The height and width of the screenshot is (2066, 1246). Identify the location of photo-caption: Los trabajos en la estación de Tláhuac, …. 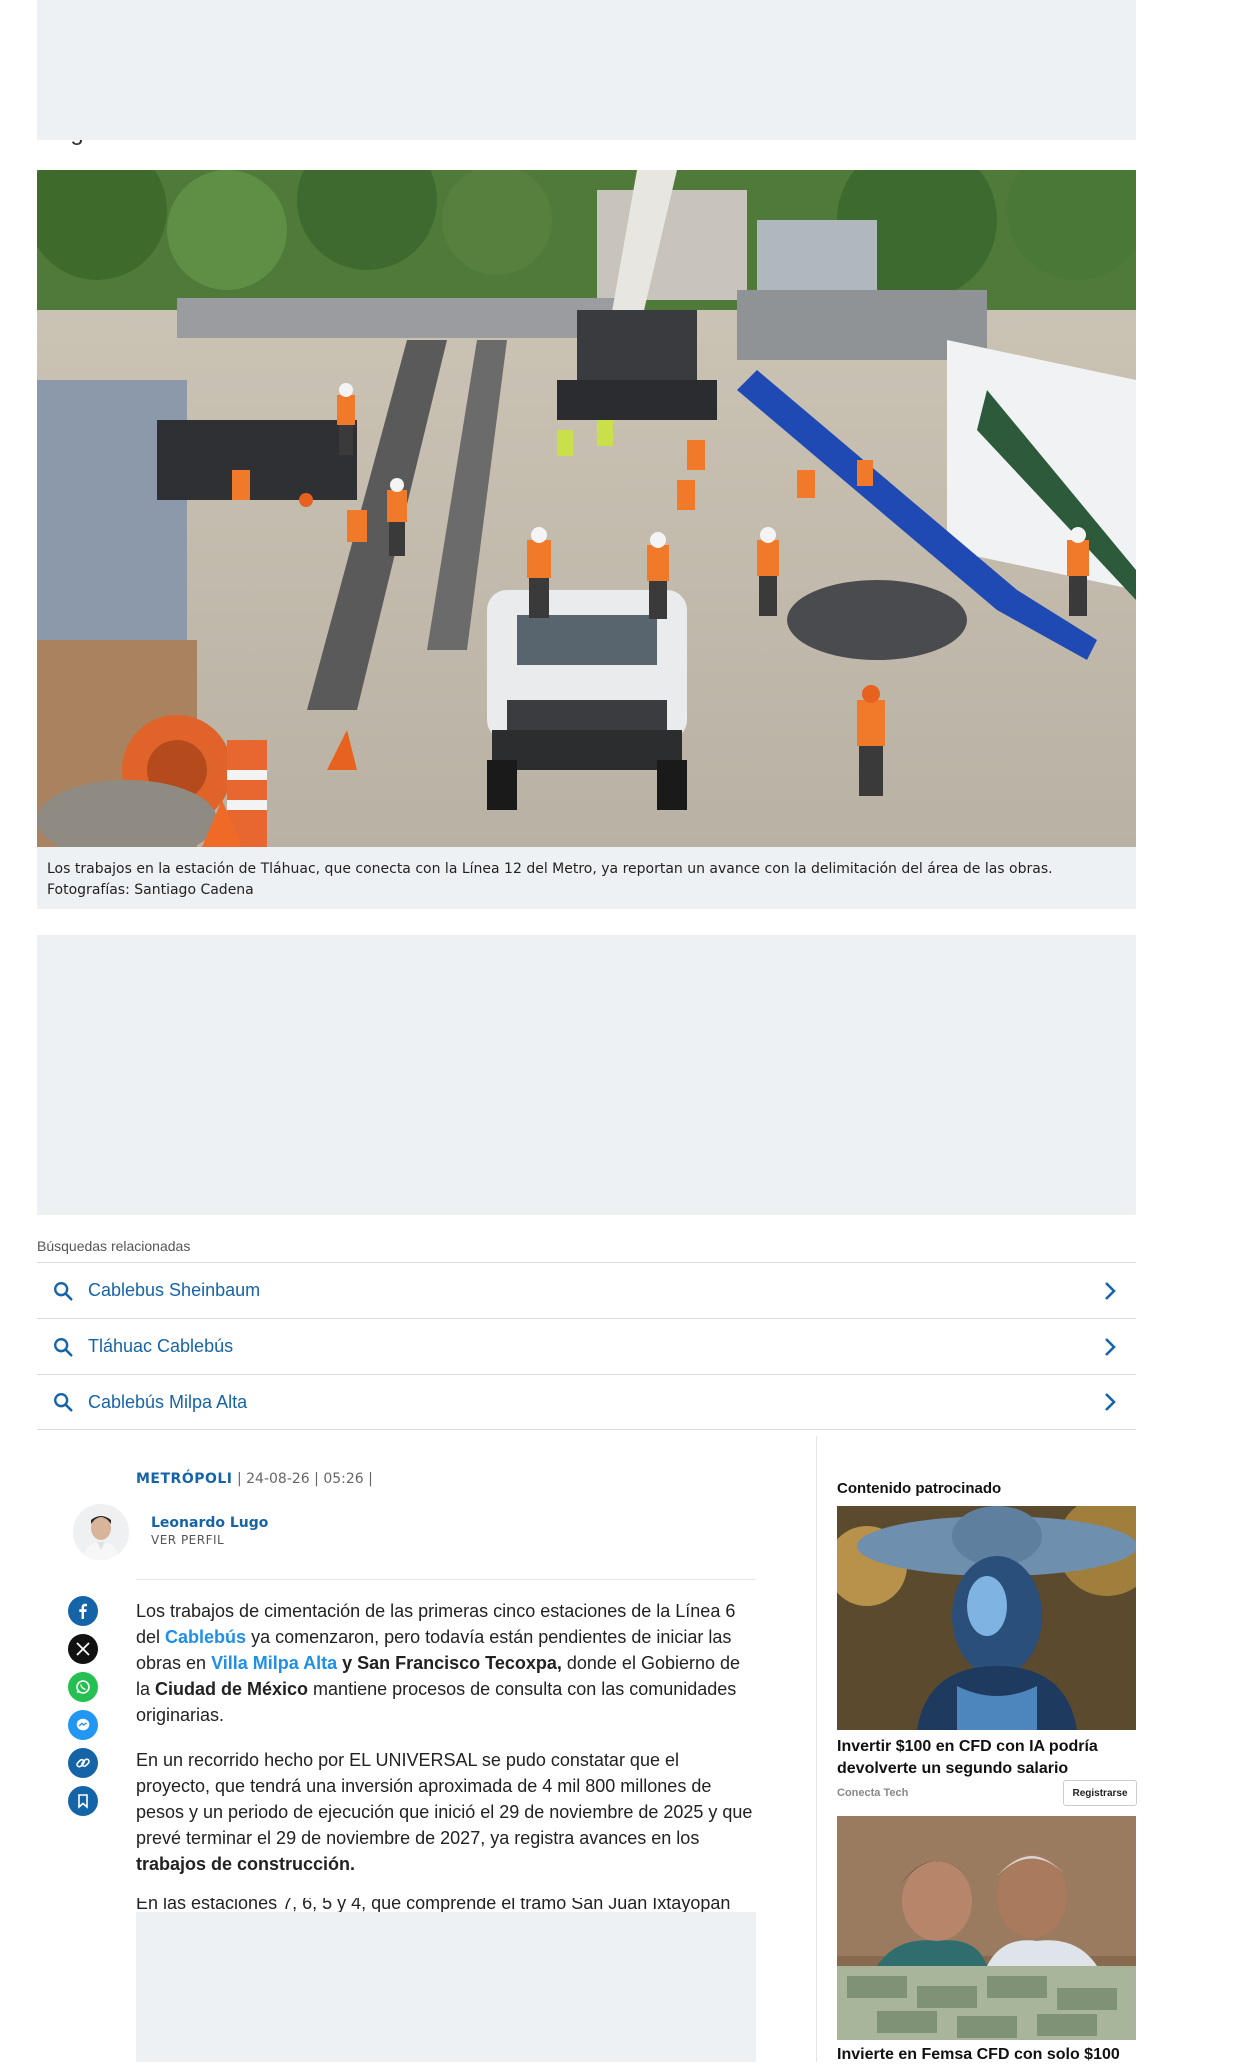
(586, 878).